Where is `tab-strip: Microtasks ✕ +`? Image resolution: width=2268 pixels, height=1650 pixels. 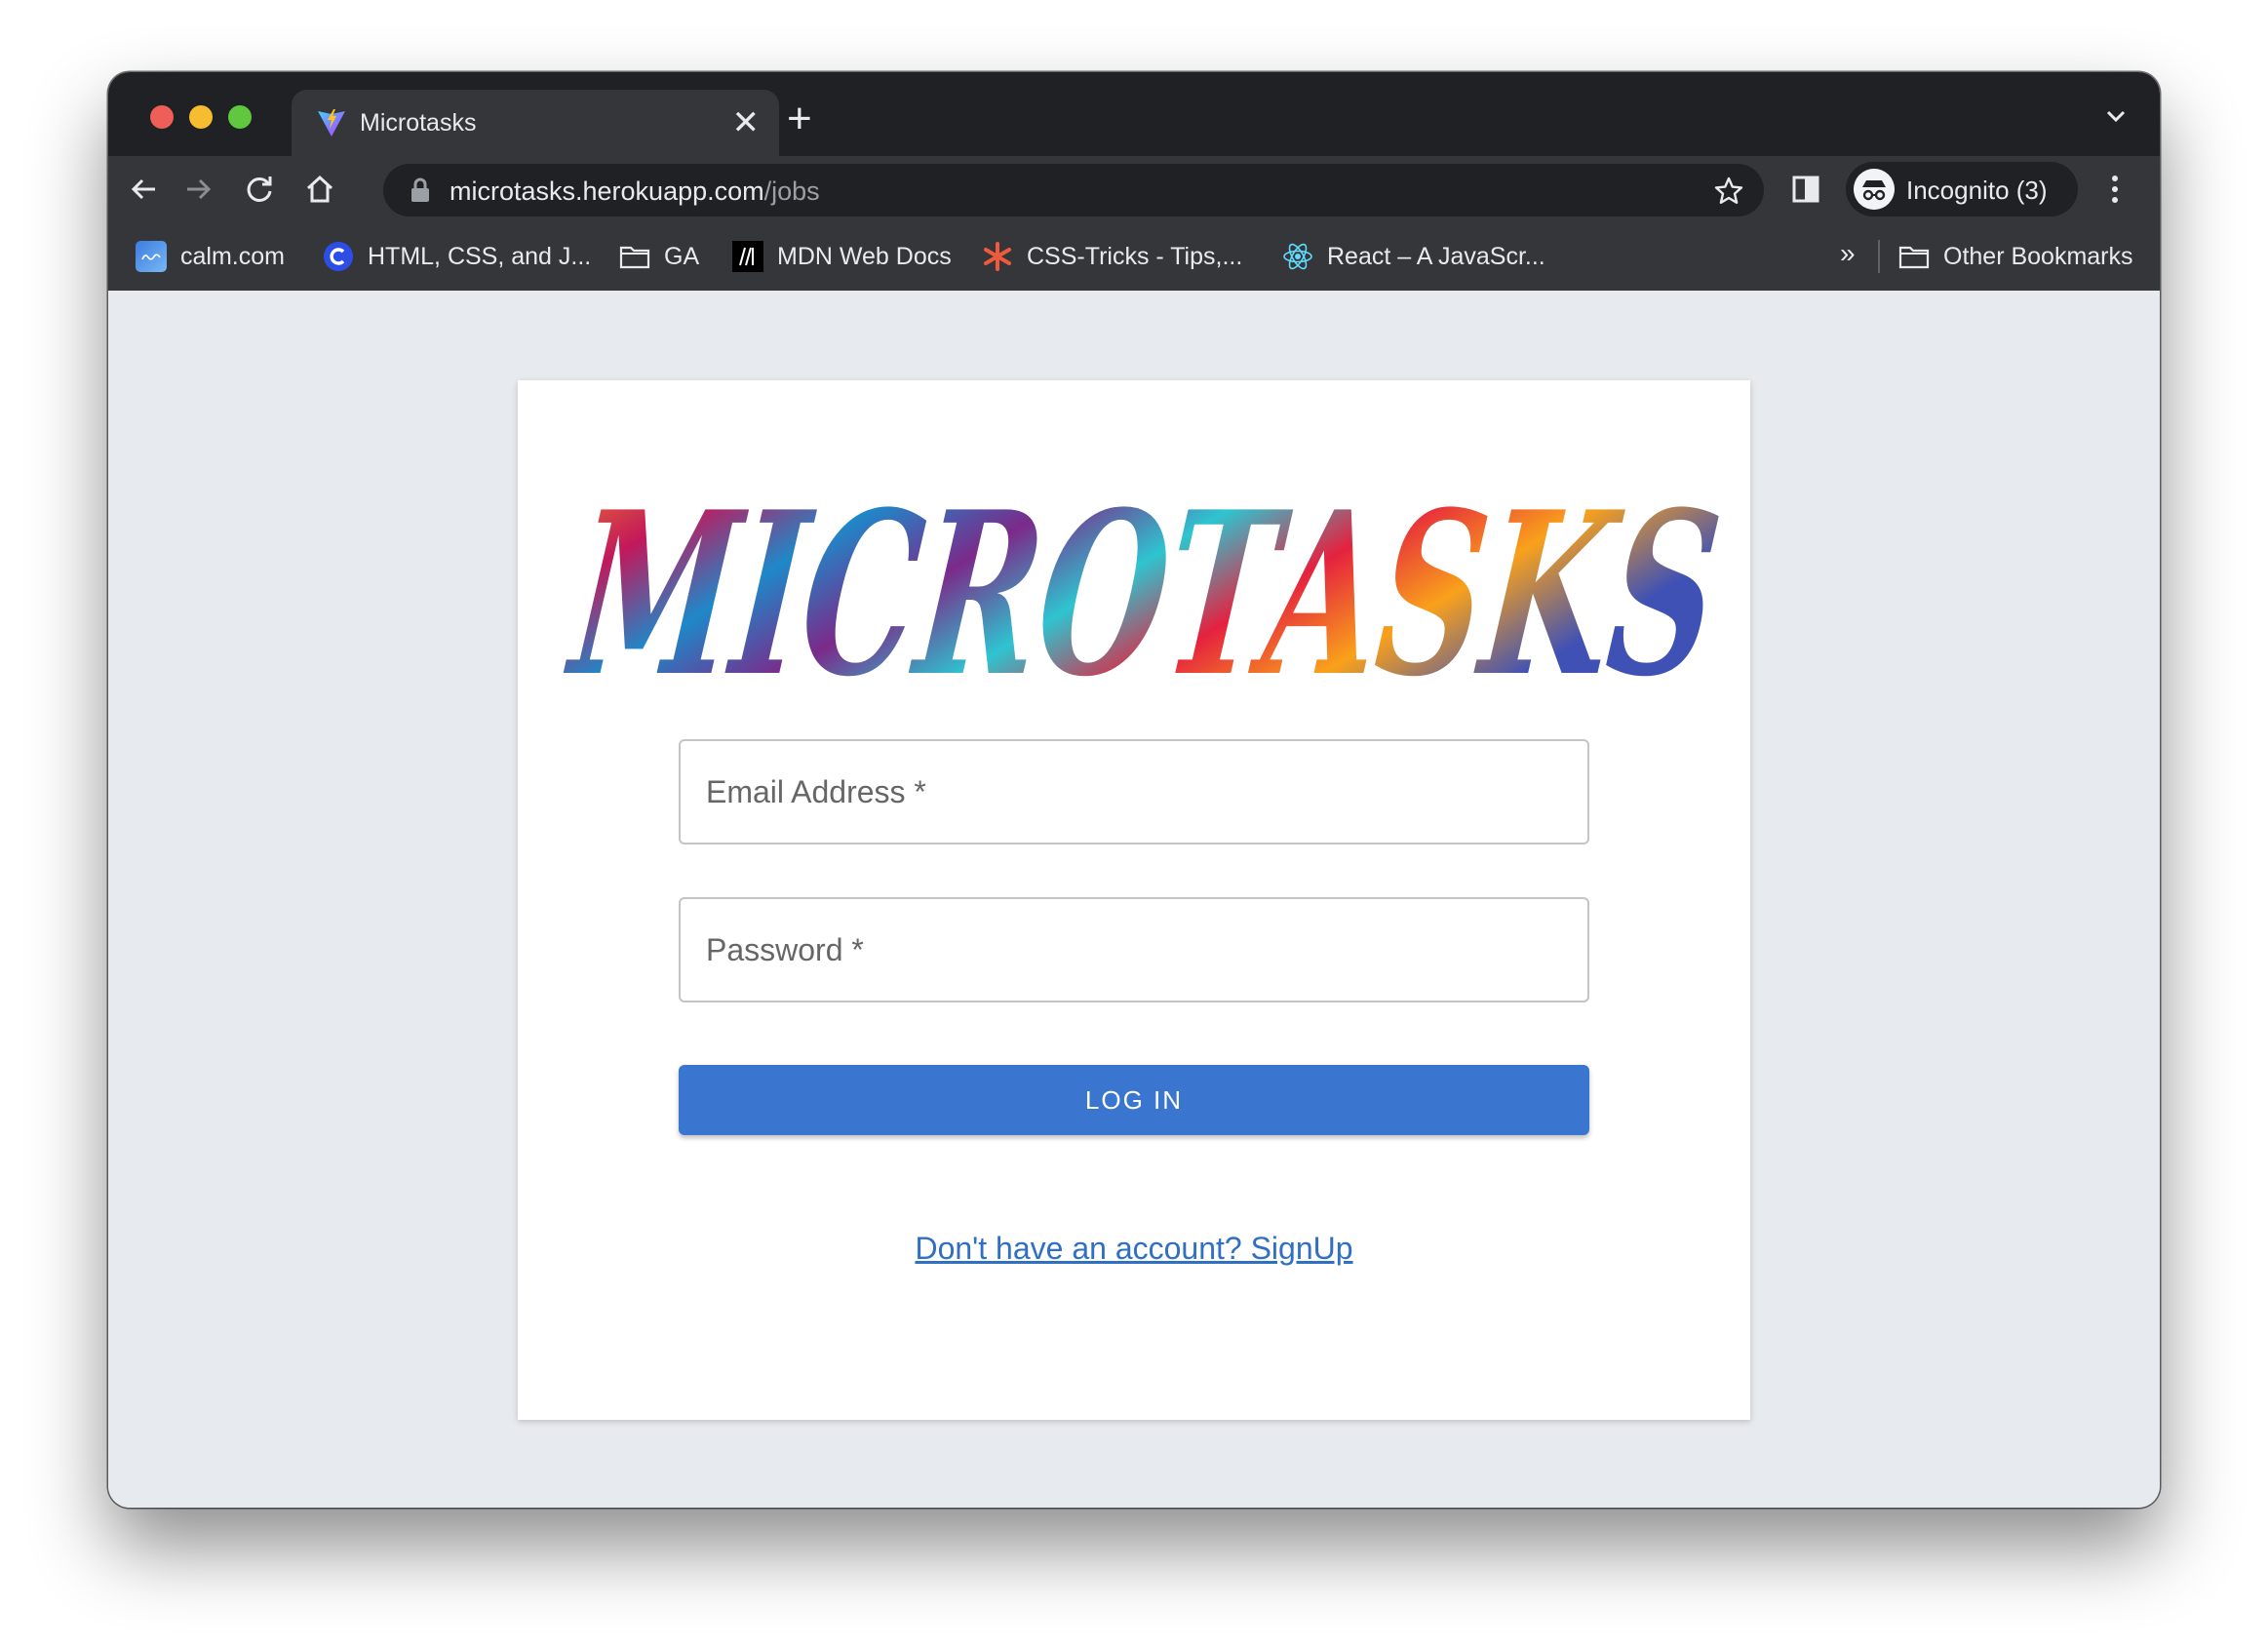 tab-strip: Microtasks ✕ + is located at coordinates (1134, 114).